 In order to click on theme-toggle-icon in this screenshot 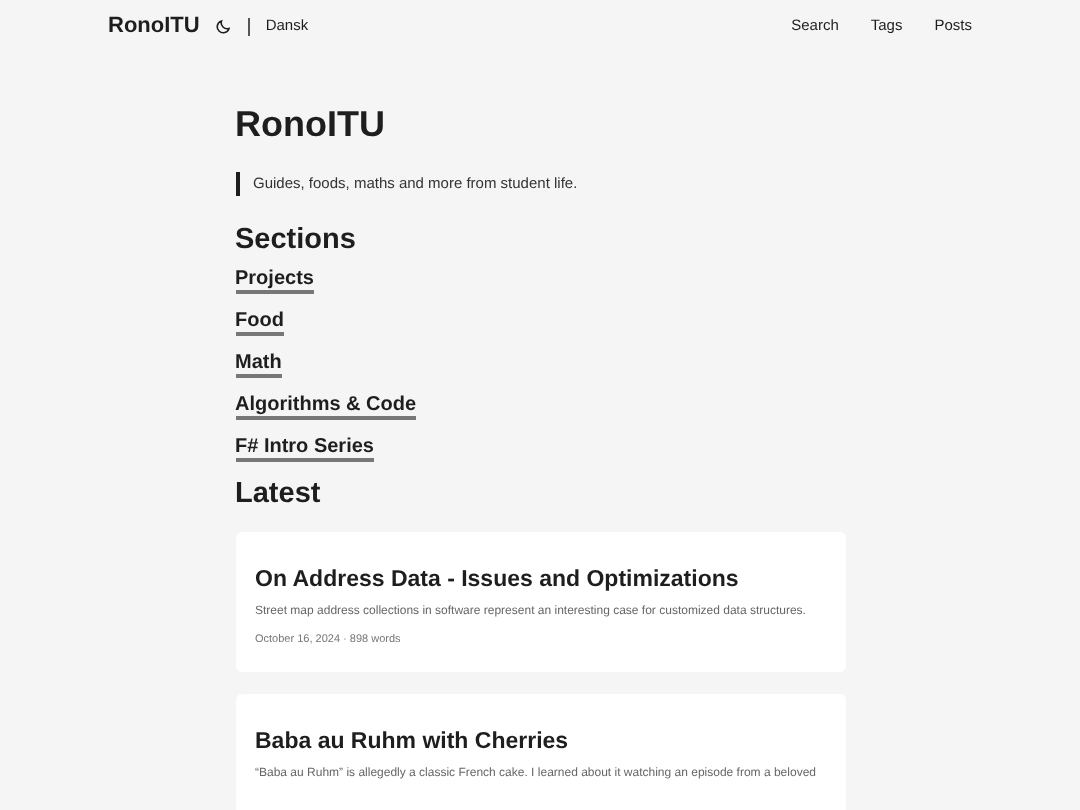, I will do `click(223, 26)`.